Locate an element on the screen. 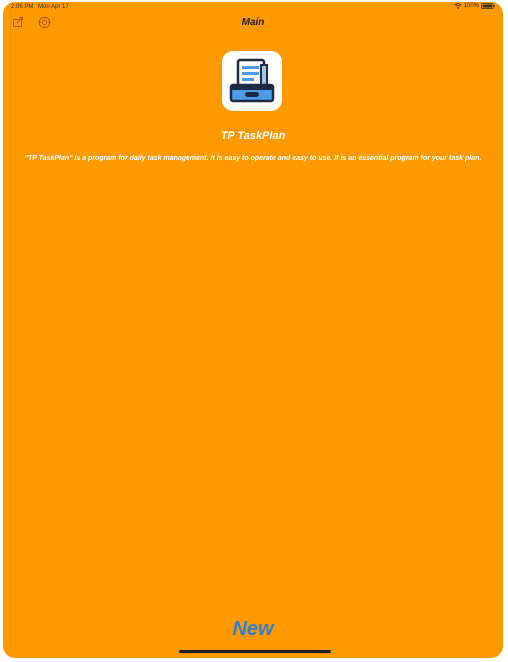  page-title: Main is located at coordinates (253, 22).